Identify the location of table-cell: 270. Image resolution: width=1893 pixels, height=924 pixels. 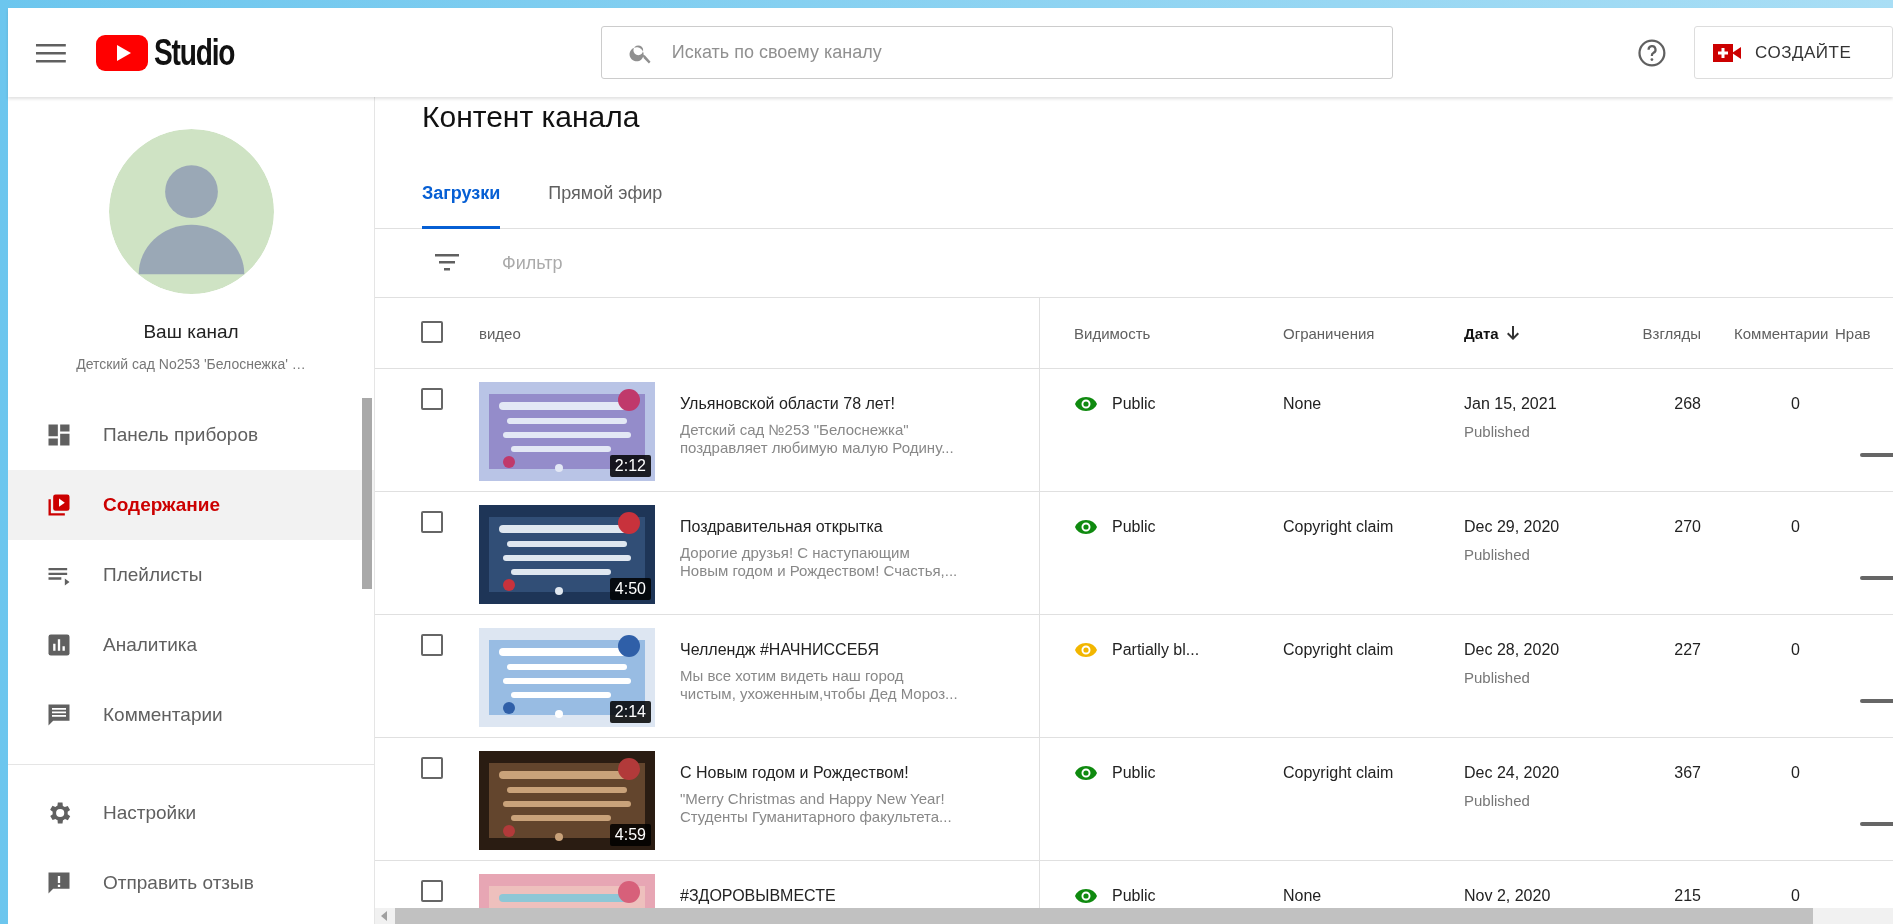
(1687, 526).